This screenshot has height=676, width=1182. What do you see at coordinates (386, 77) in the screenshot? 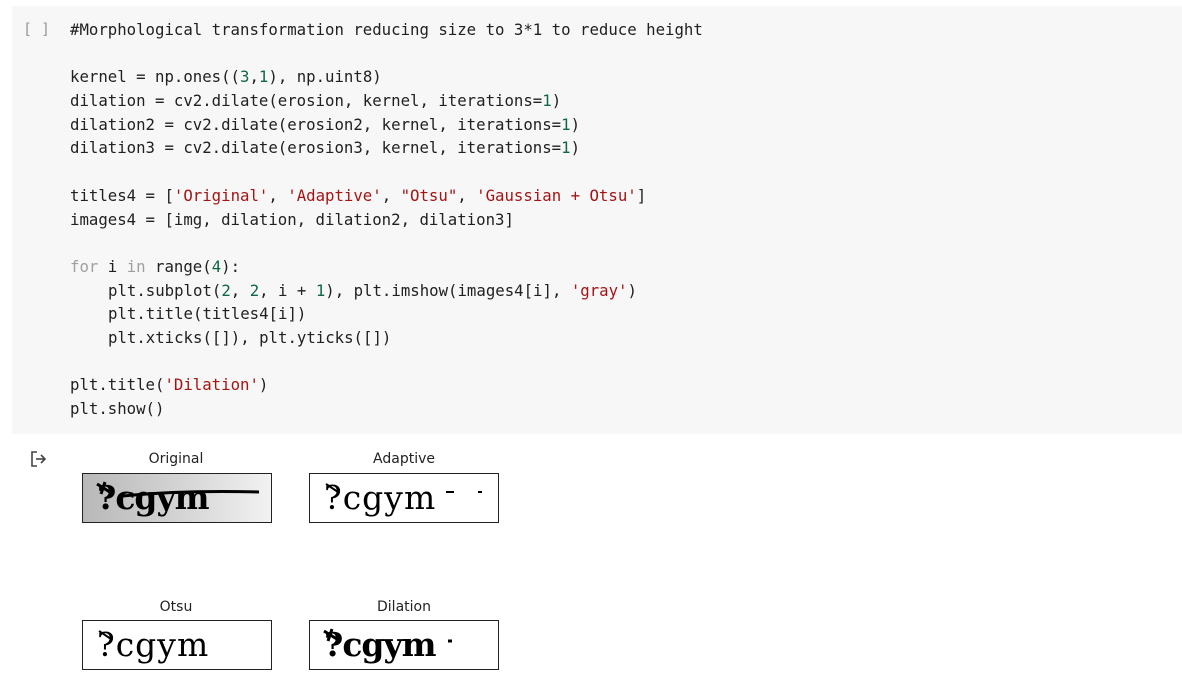
I see `code-line: kernel = np.ones((3,1), np.uint8)` at bounding box center [386, 77].